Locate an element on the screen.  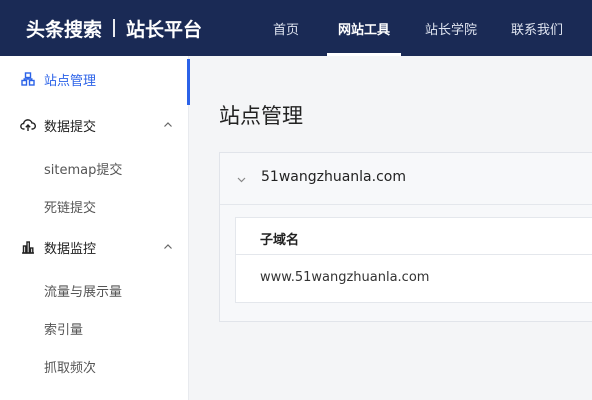
sidebar-item-crawl-frequency: 抓取频次 is located at coordinates (70, 366).